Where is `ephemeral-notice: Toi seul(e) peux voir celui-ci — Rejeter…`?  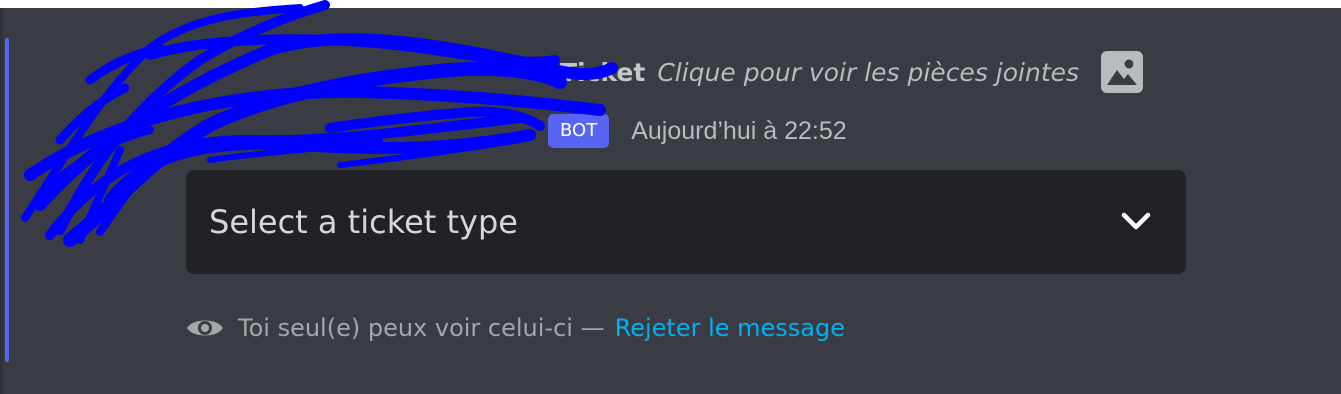 ephemeral-notice: Toi seul(e) peux voir celui-ci — Rejeter… is located at coordinates (515, 328).